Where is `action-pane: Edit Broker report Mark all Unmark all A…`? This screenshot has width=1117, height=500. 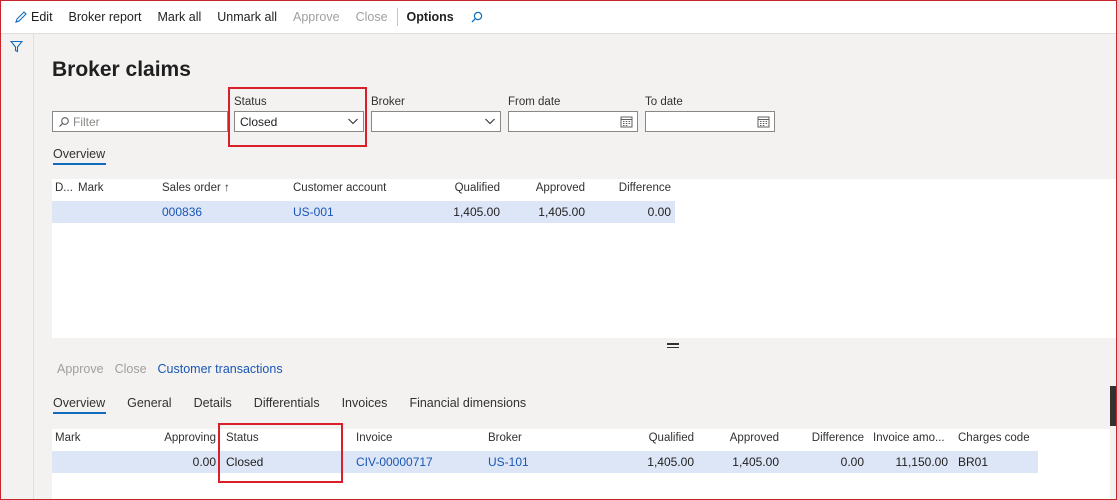
action-pane: Edit Broker report Mark all Unmark all A… is located at coordinates (558, 17).